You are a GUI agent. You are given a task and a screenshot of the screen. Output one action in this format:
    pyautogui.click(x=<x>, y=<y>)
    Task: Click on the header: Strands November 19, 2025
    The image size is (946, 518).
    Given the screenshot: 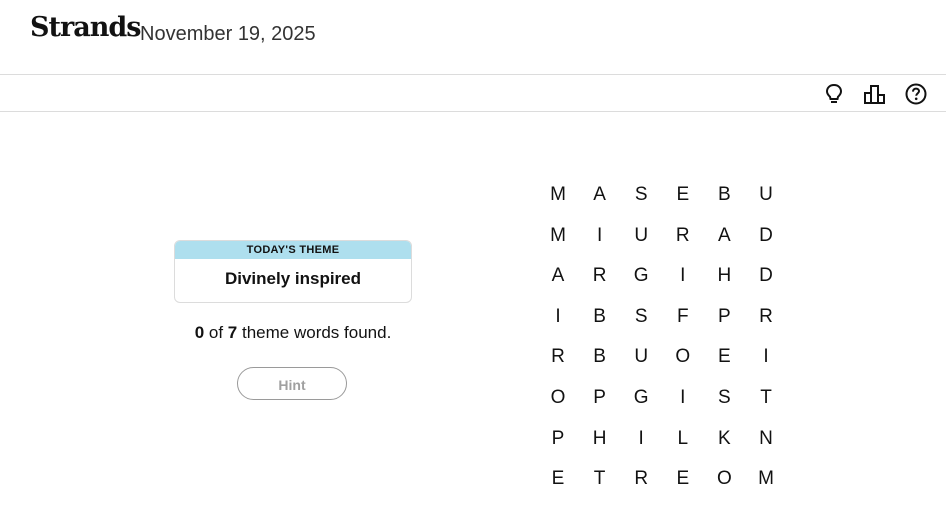 What is the action you would take?
    pyautogui.click(x=473, y=37)
    